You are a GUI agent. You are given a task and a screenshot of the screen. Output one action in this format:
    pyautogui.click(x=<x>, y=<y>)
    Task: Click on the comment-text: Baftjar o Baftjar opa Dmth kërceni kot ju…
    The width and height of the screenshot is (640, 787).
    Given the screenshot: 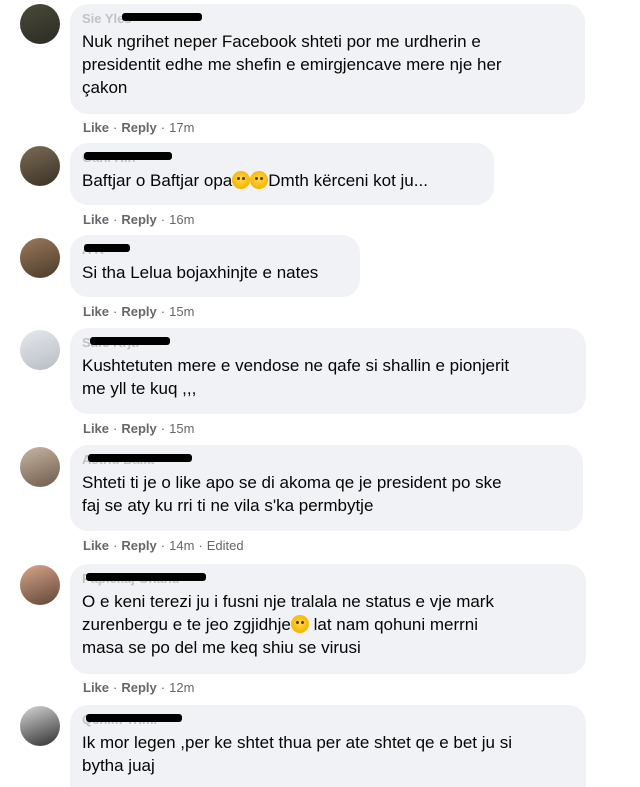 What is the action you would take?
    pyautogui.click(x=281, y=180)
    